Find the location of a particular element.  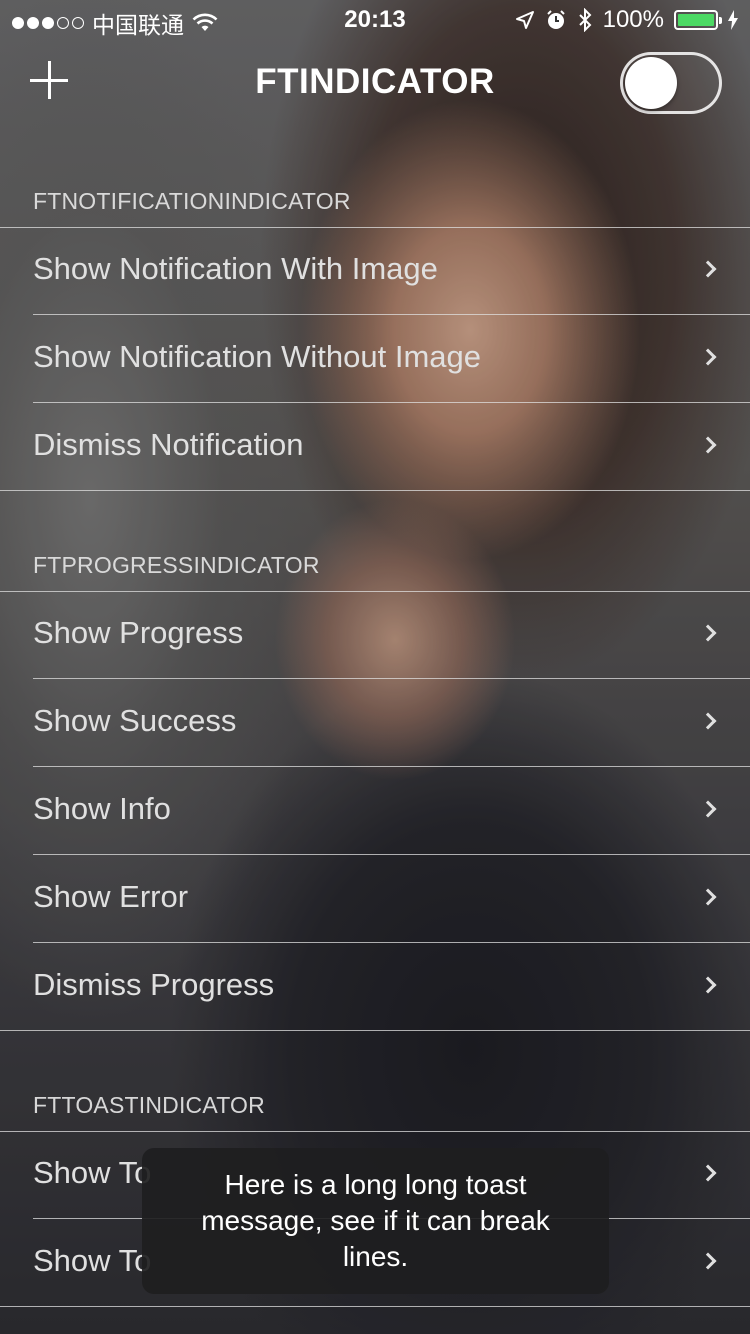

alarm-clock-icon is located at coordinates (555, 19).